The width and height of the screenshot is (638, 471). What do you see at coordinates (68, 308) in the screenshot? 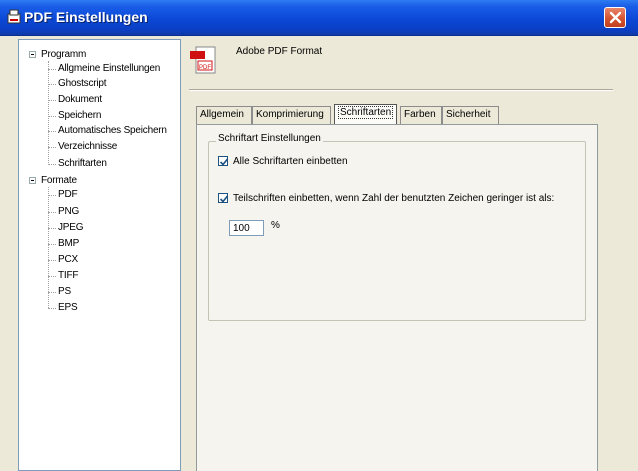
I see `tree-item-eps: EPS` at bounding box center [68, 308].